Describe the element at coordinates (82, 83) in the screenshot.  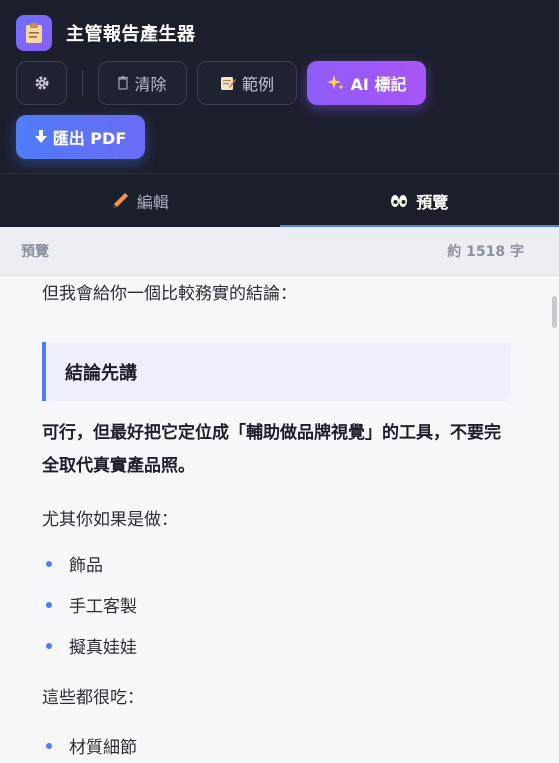
I see `toolbar-divider` at that location.